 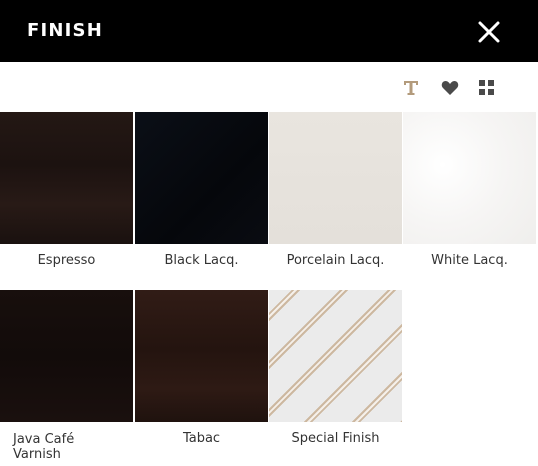 I want to click on text-icon, so click(x=411, y=88).